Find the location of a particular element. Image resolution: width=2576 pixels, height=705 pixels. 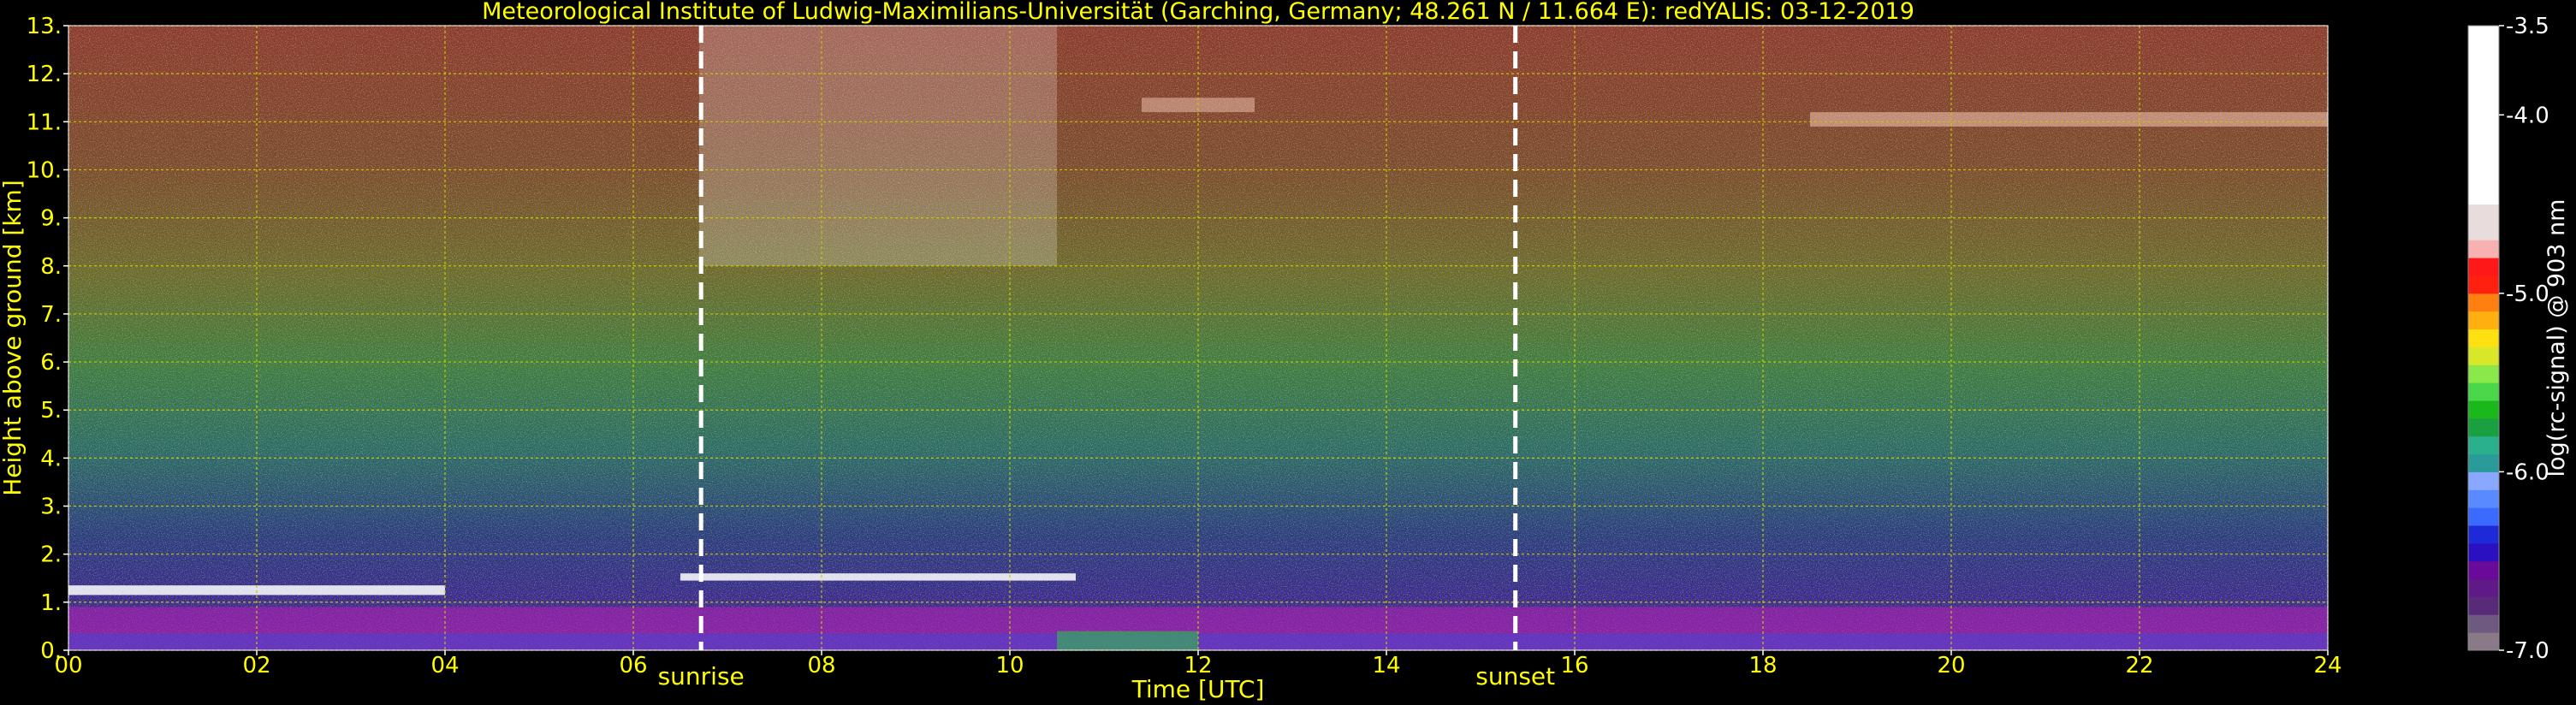

x-tick-label: 10 is located at coordinates (1009, 665).